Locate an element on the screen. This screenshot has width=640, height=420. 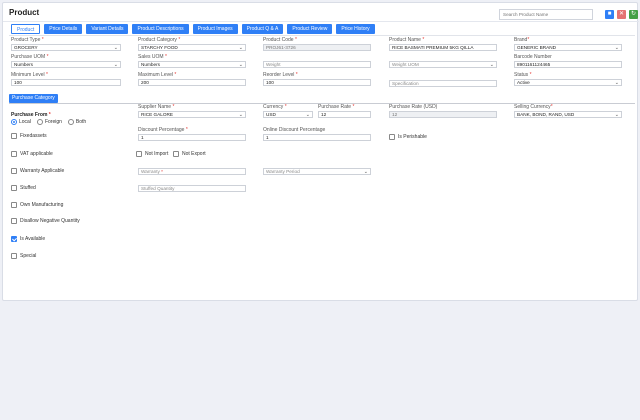
supplier-name-select: RICE GALORE ⌄ is located at coordinates (192, 114).